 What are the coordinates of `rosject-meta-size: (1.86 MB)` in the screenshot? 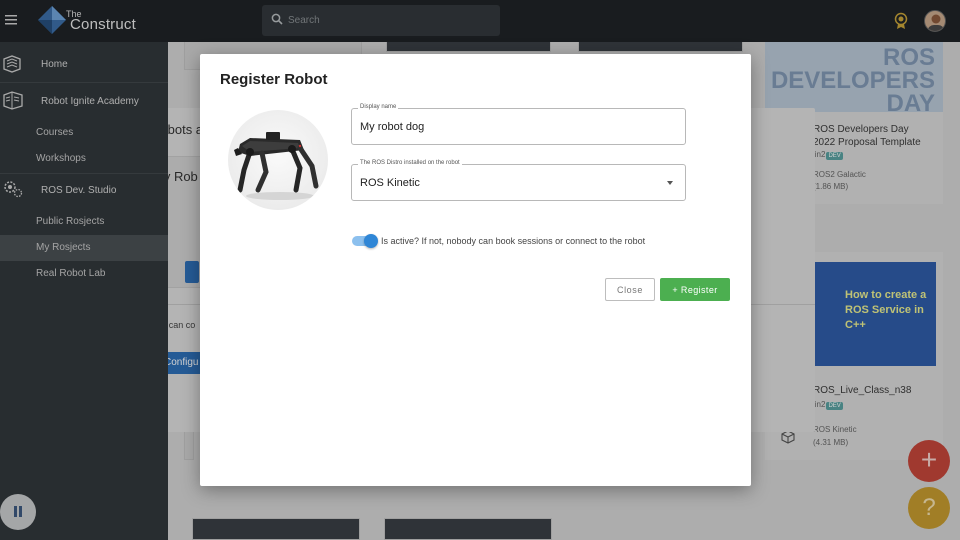 It's located at (831, 186).